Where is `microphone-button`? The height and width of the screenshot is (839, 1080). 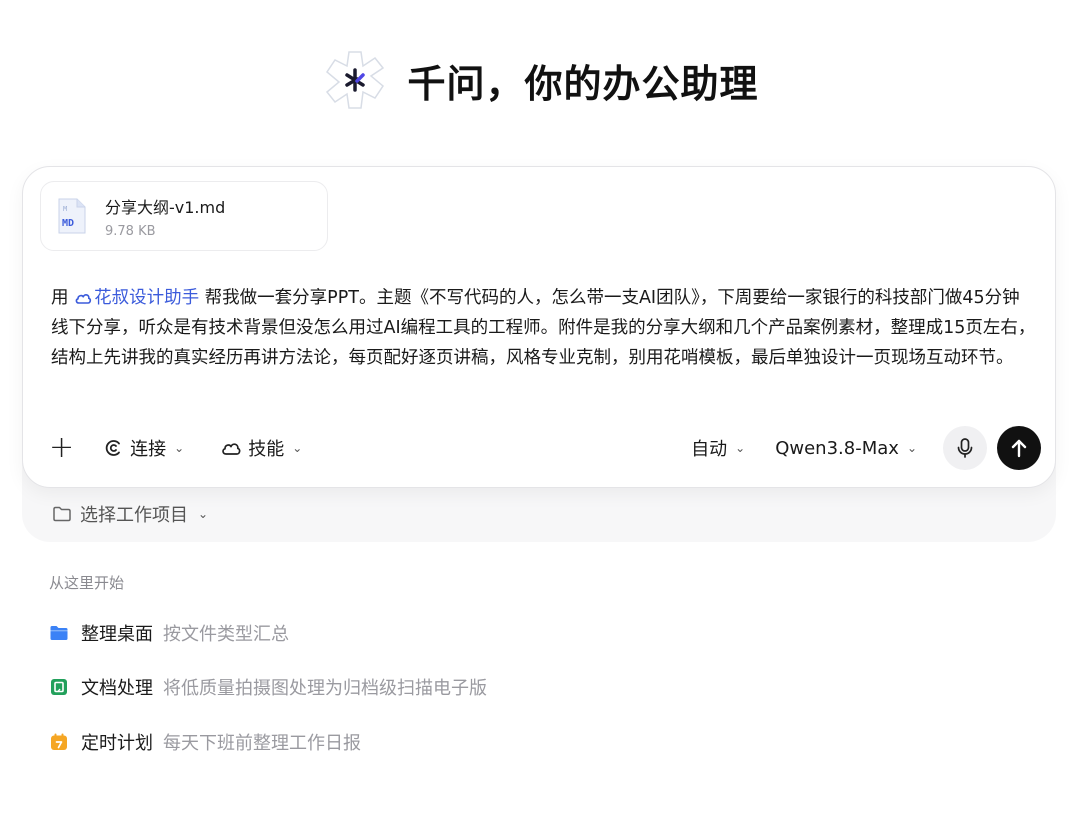 microphone-button is located at coordinates (965, 448).